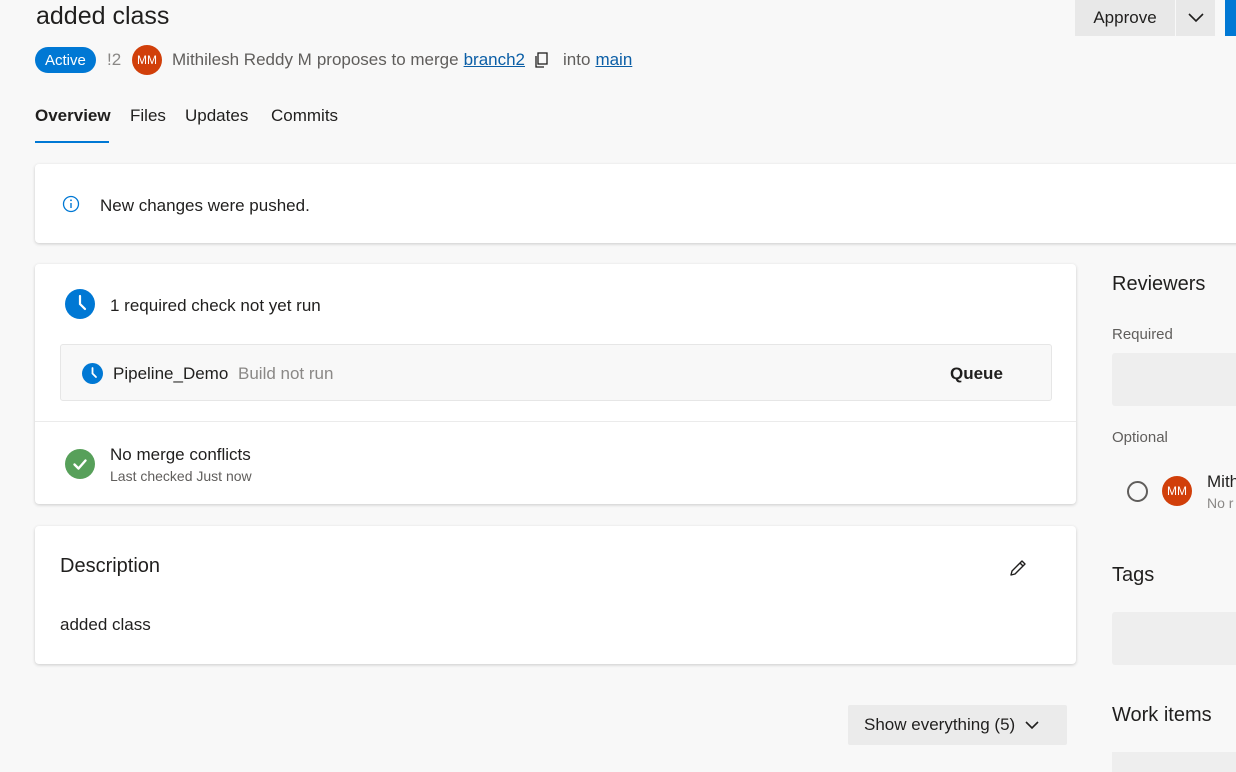 The height and width of the screenshot is (772, 1236). Describe the element at coordinates (1137, 491) in the screenshot. I see `reviewer-vote-radio` at that location.